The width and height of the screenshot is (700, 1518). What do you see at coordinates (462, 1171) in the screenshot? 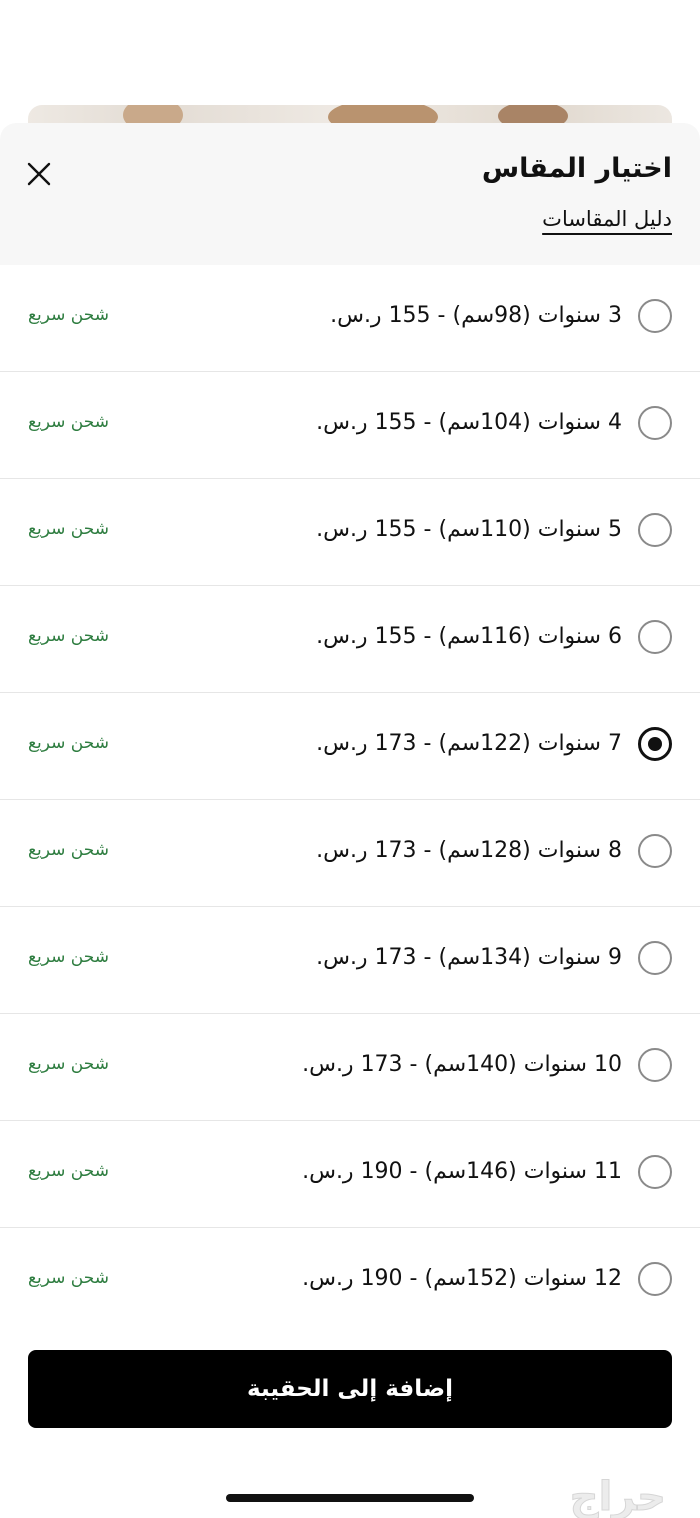
I see `size-label: 11 سنوات (146سم) - 190 ر.س.` at bounding box center [462, 1171].